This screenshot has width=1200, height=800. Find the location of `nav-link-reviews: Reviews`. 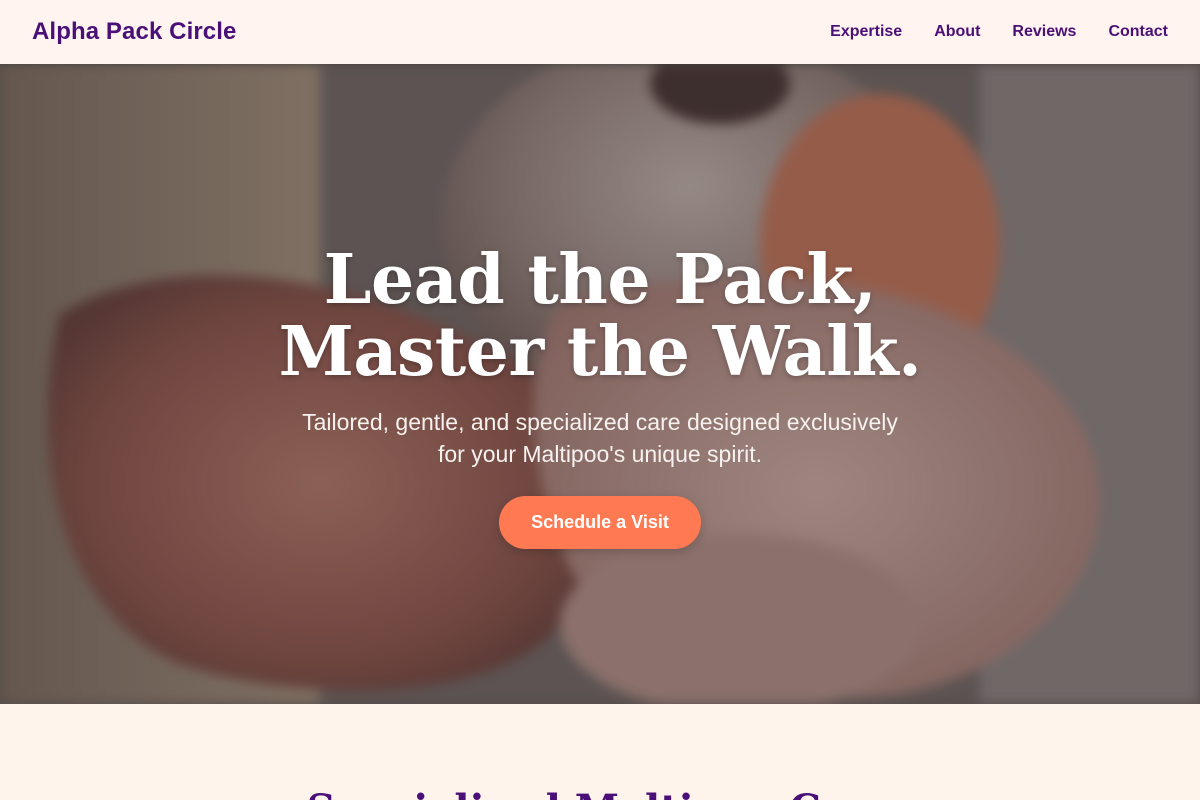

nav-link-reviews: Reviews is located at coordinates (1044, 32).